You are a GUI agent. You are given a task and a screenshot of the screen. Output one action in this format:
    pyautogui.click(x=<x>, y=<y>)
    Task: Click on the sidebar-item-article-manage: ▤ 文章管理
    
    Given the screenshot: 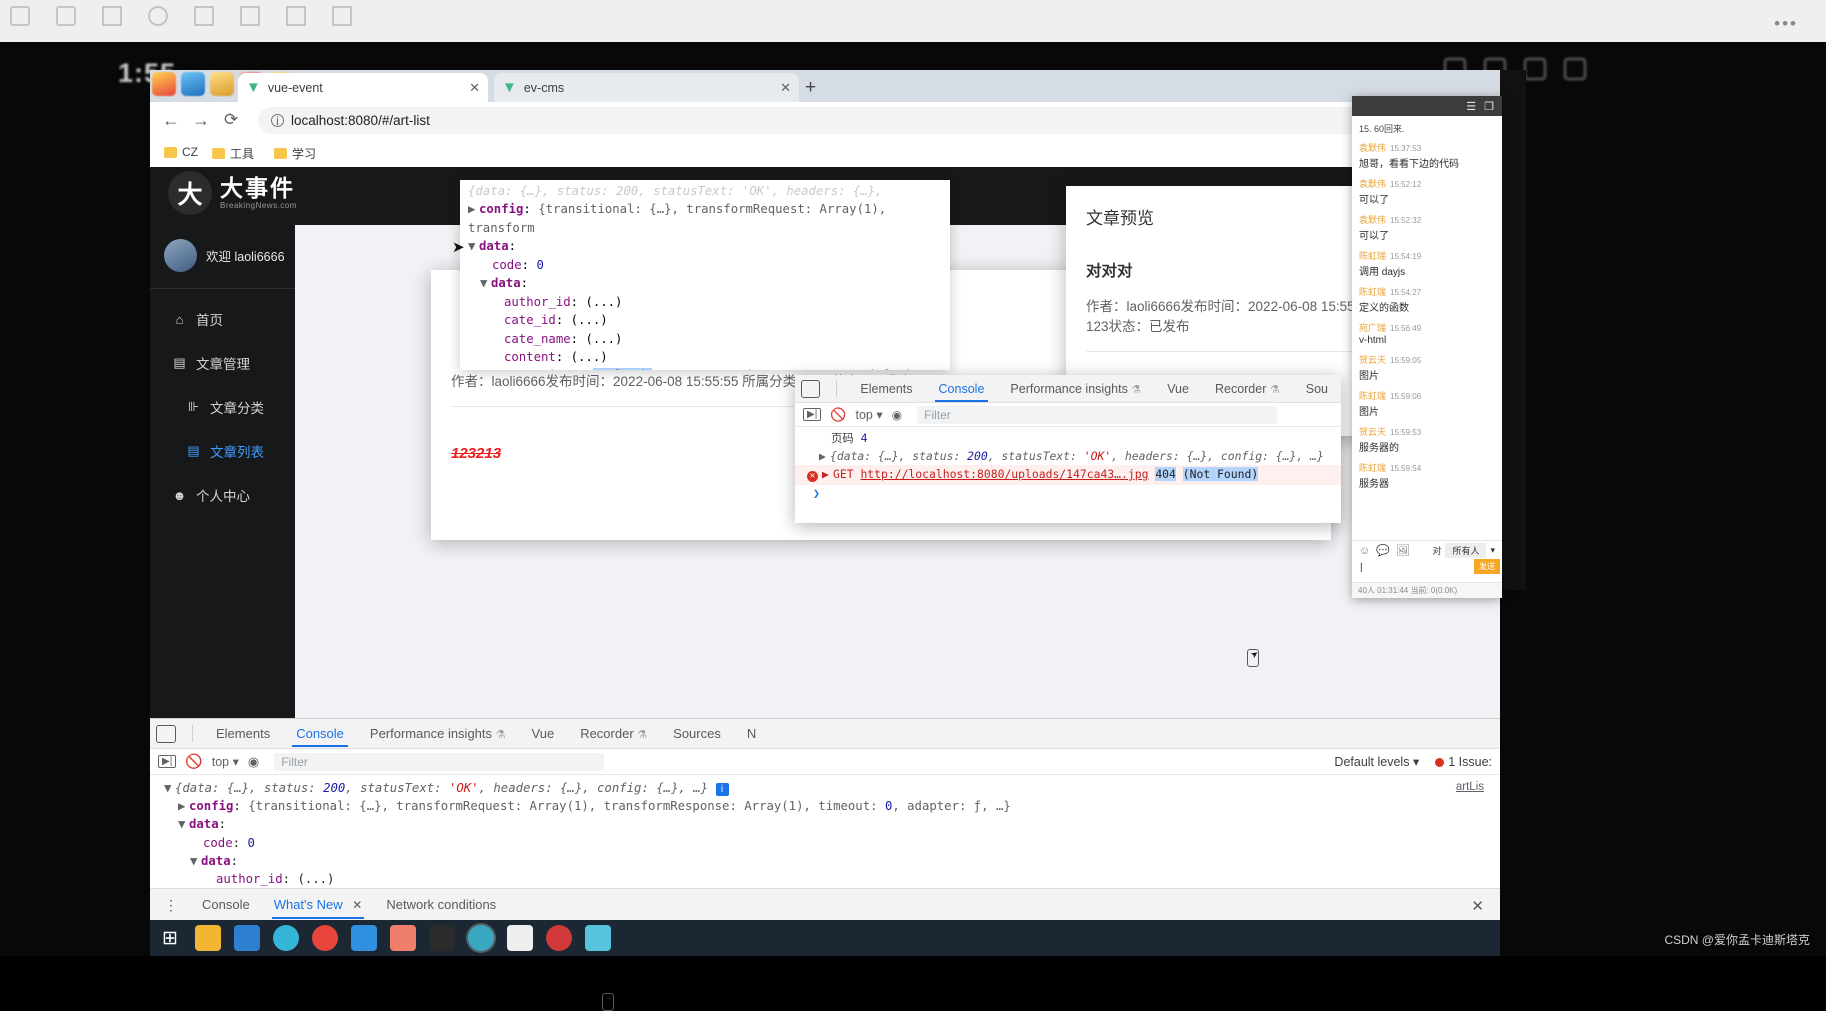 What is the action you would take?
    pyautogui.click(x=222, y=363)
    